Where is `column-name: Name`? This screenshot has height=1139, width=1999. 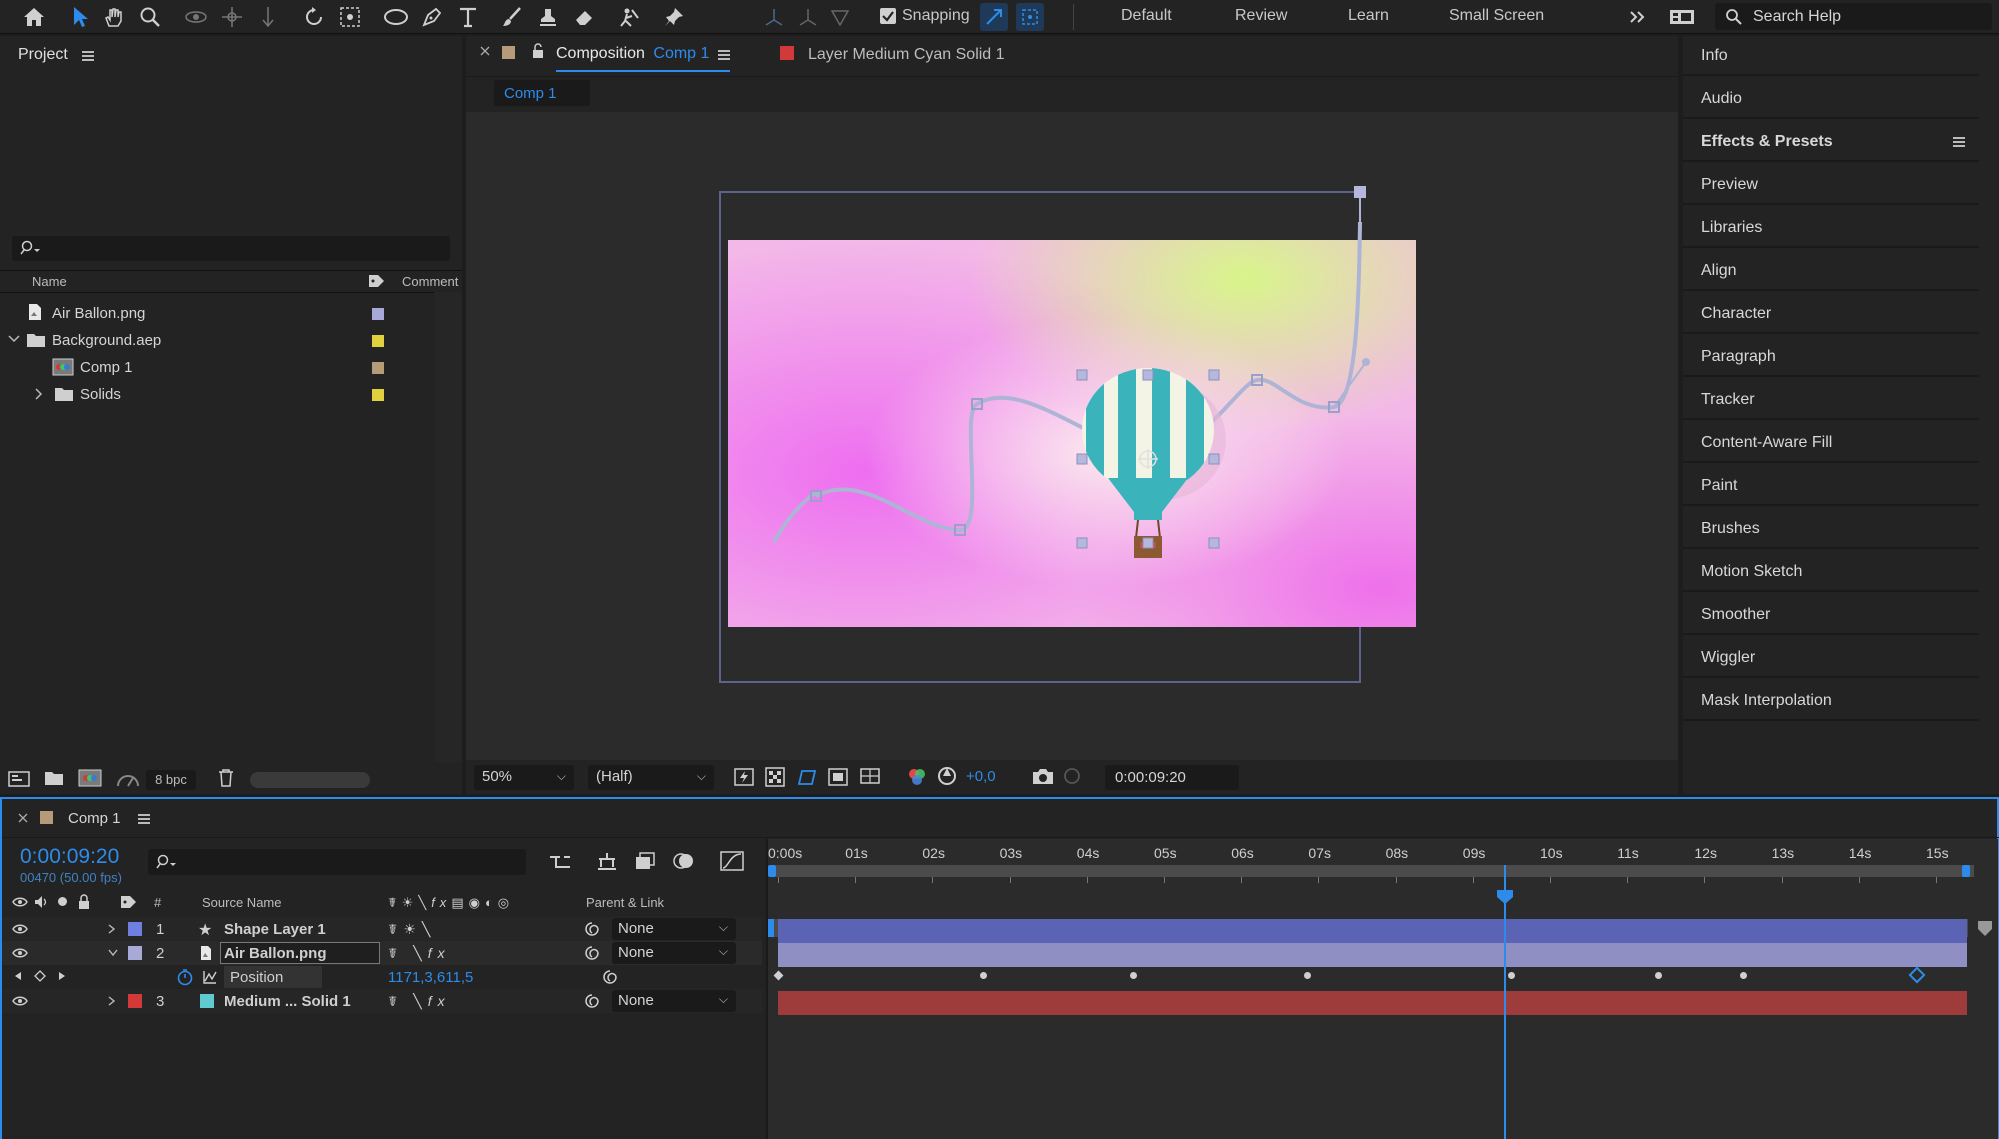 column-name: Name is located at coordinates (49, 281).